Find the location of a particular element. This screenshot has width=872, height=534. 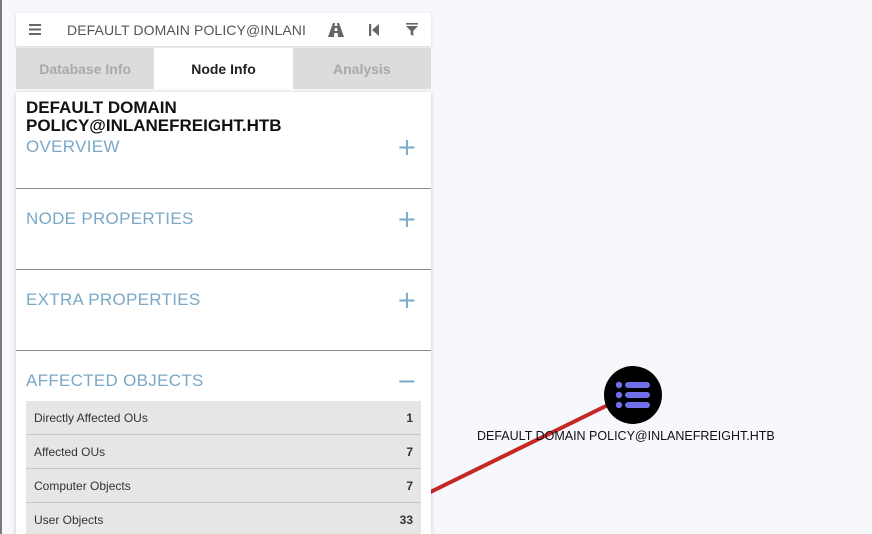

filter-button is located at coordinates (412, 29).